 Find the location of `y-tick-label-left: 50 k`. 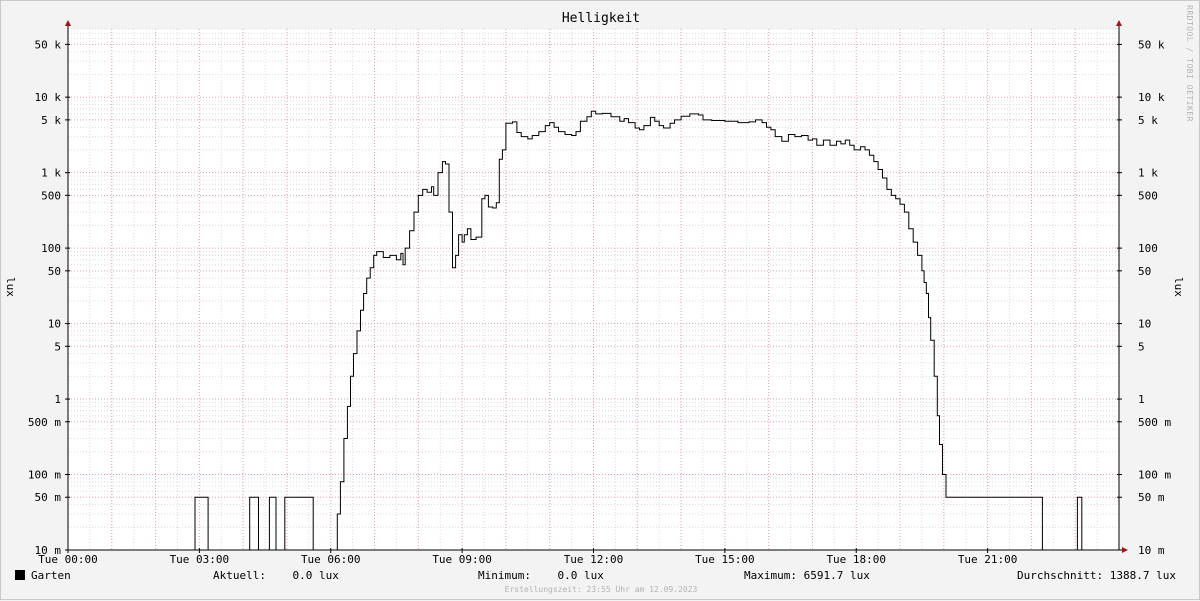

y-tick-label-left: 50 k is located at coordinates (48, 44).